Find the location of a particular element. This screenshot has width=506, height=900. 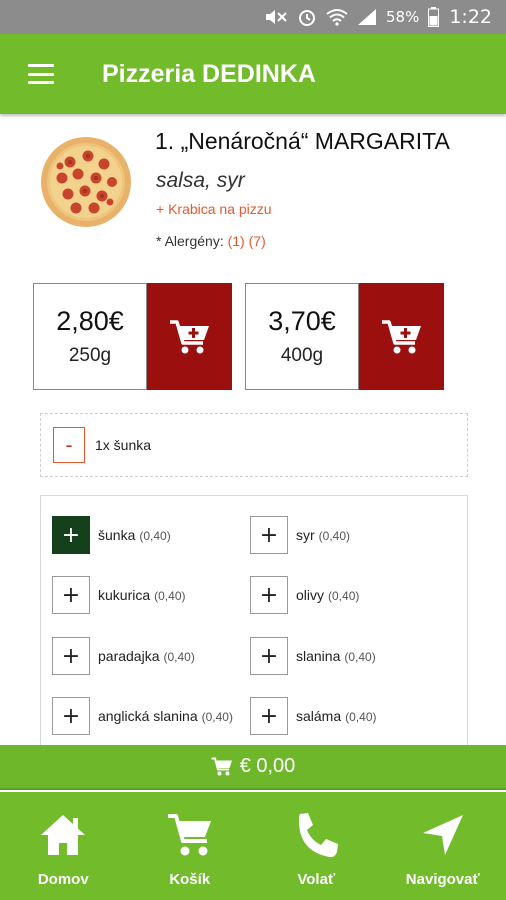

price-box: 2,80€ 250g is located at coordinates (90, 336).